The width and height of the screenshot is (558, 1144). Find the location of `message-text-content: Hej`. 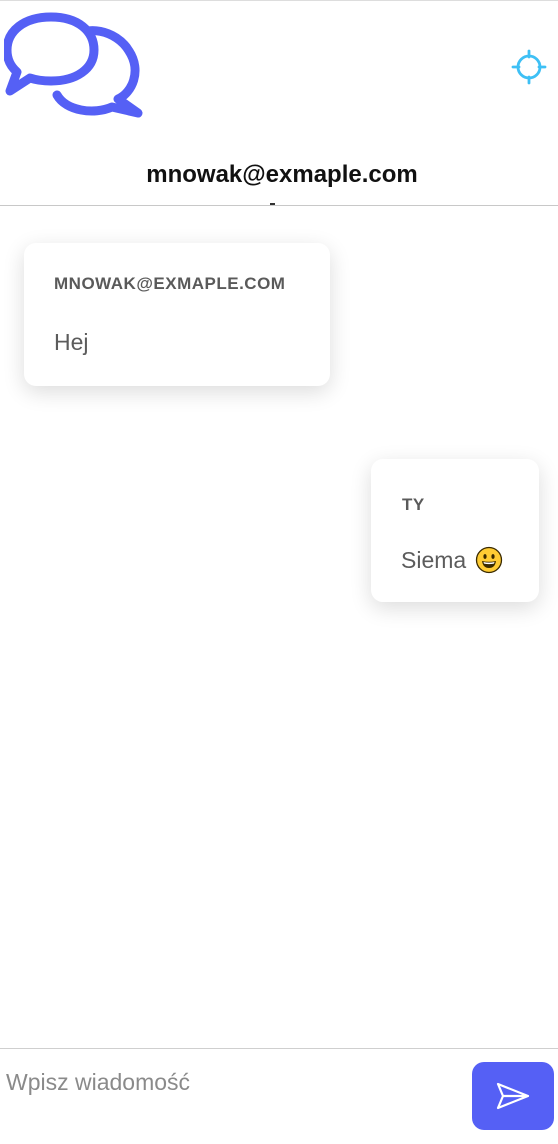

message-text-content: Hej is located at coordinates (71, 341).